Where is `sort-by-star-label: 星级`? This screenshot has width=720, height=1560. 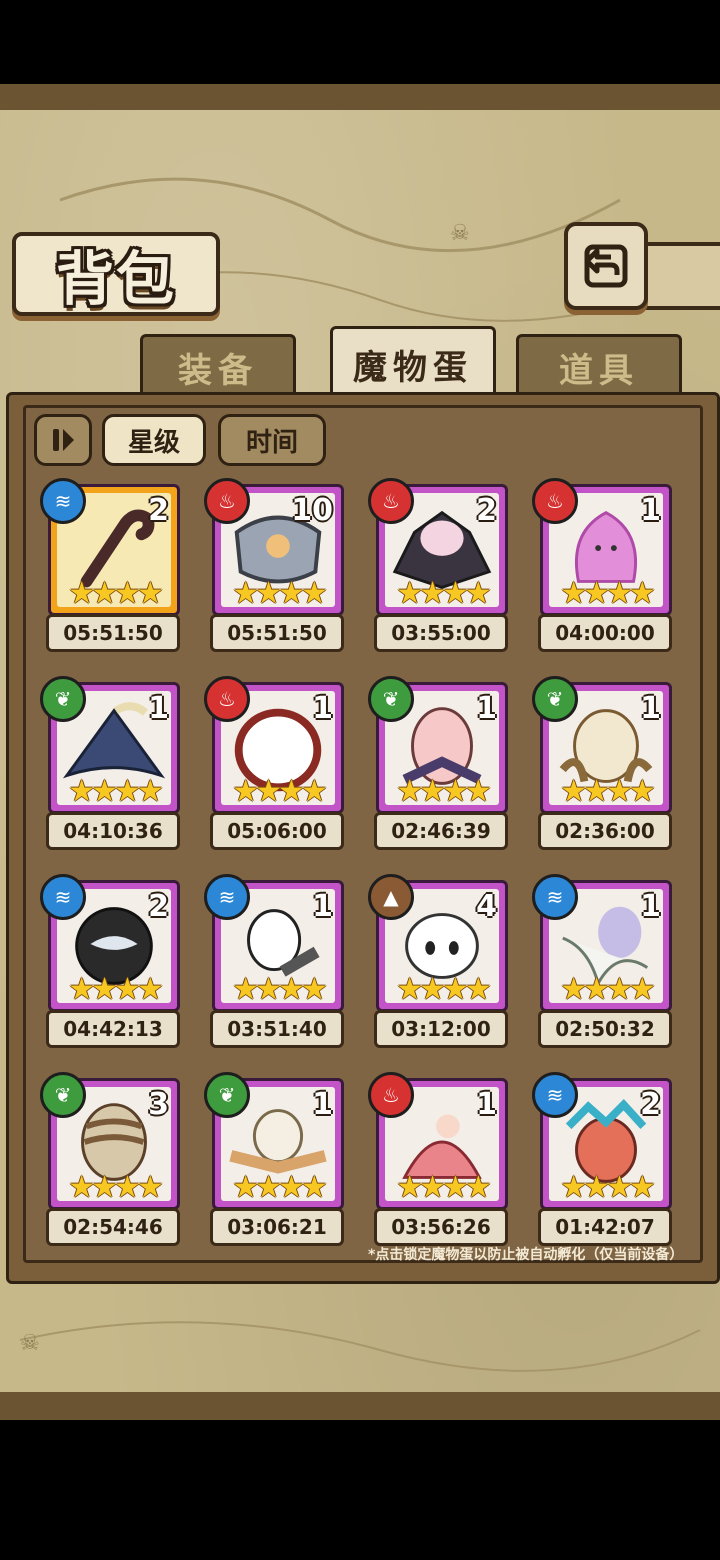
sort-by-star-label: 星级 is located at coordinates (153, 442).